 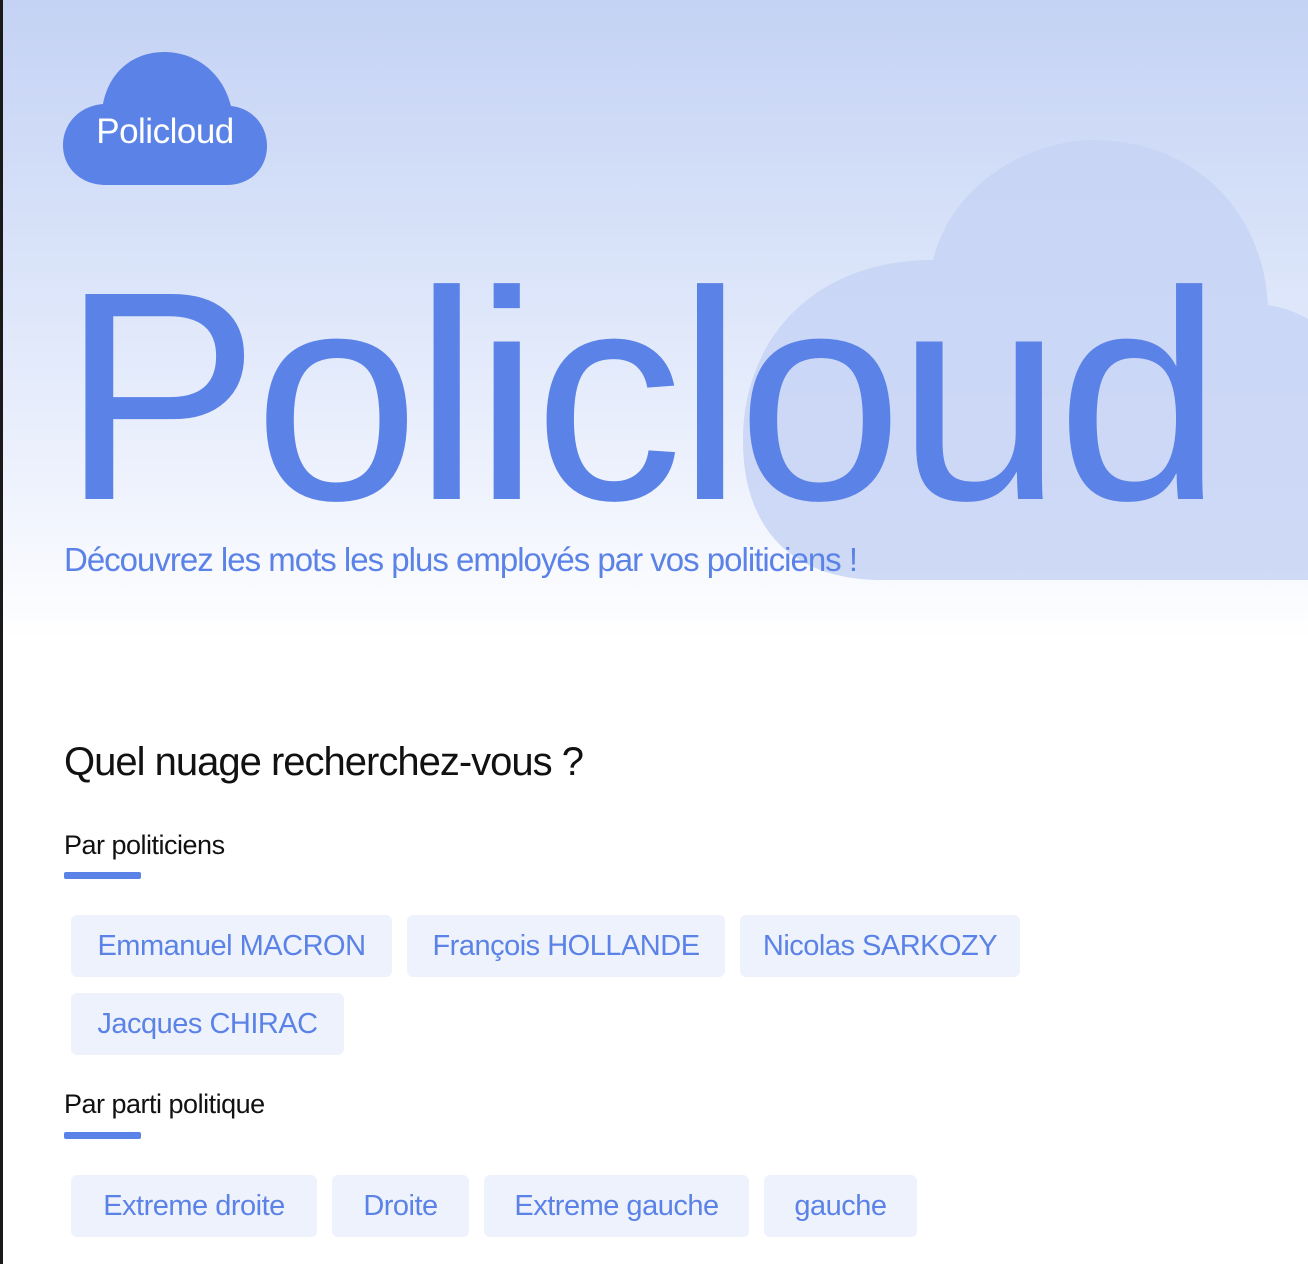 I want to click on party-chip-gauche: gauche, so click(x=840, y=1206).